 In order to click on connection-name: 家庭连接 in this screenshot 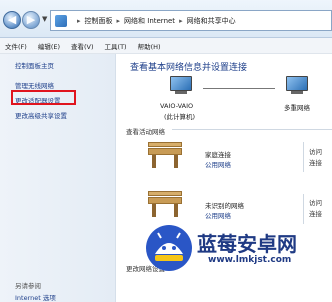, I will do `click(218, 155)`.